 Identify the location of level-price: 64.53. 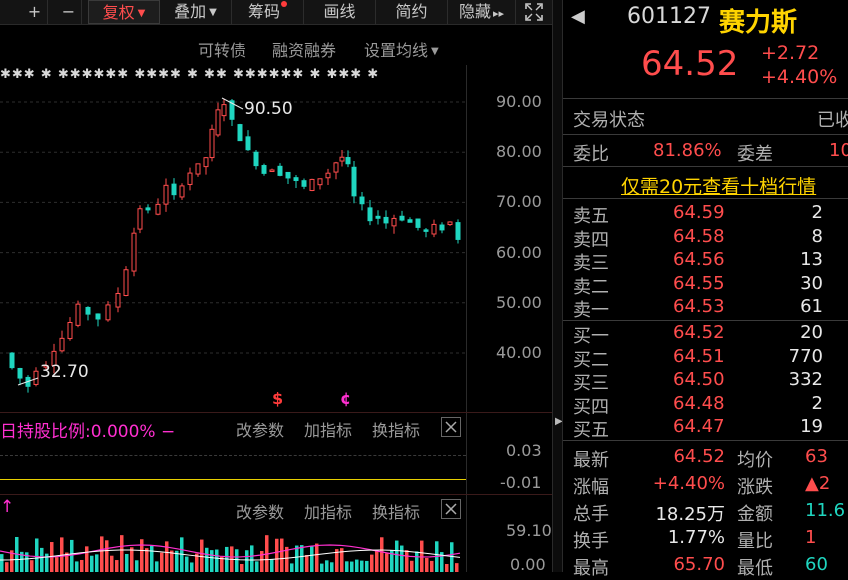
(699, 307).